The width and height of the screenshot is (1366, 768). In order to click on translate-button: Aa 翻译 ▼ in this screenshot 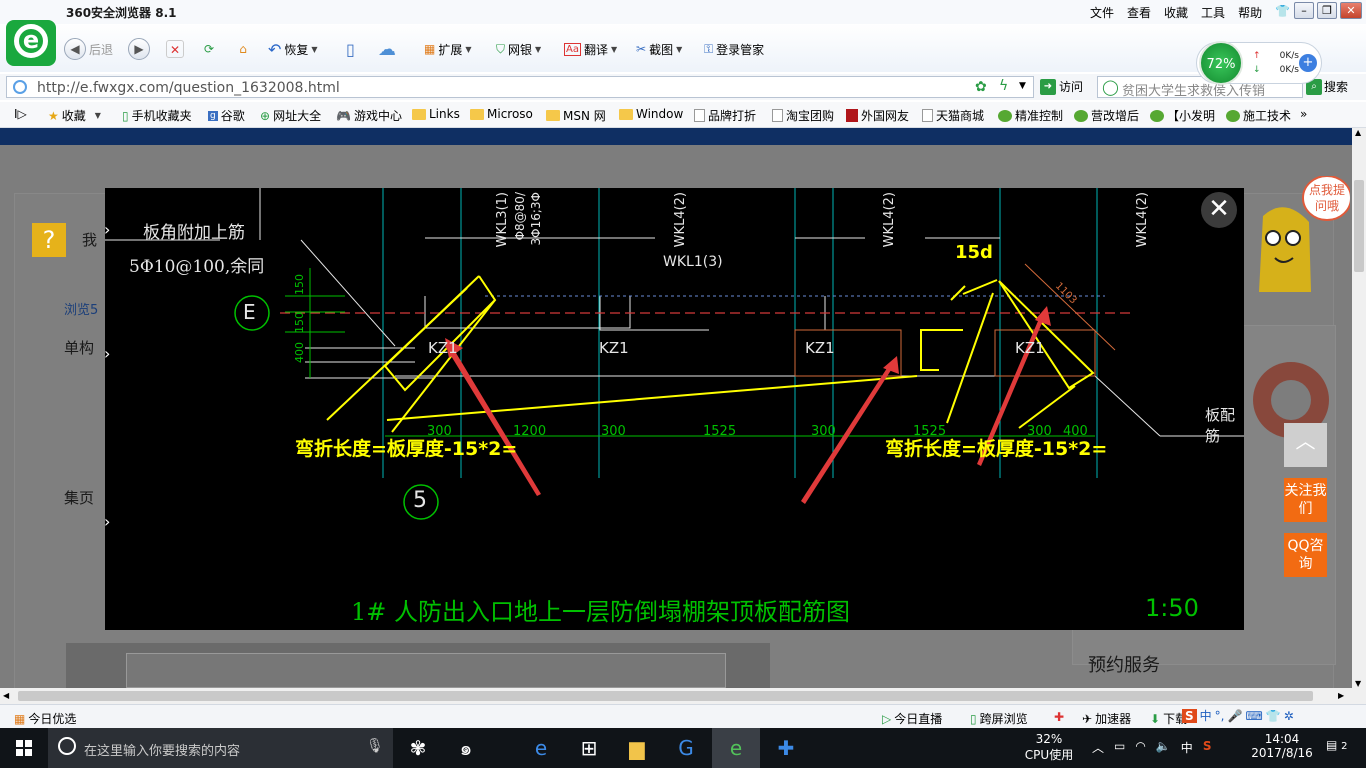, I will do `click(590, 49)`.